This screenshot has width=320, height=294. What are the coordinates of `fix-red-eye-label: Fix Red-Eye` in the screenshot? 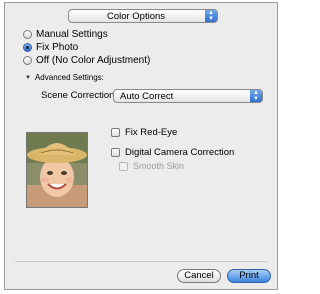 It's located at (151, 132).